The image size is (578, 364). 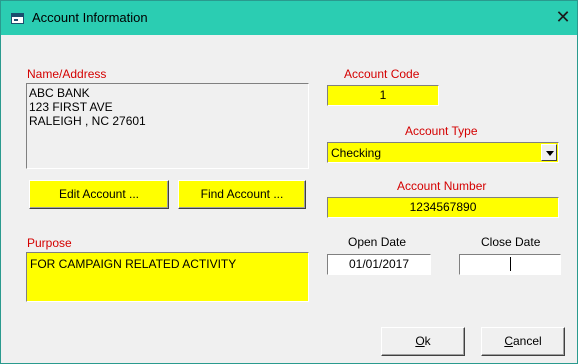 What do you see at coordinates (563, 17) in the screenshot?
I see `close-icon: ✕` at bounding box center [563, 17].